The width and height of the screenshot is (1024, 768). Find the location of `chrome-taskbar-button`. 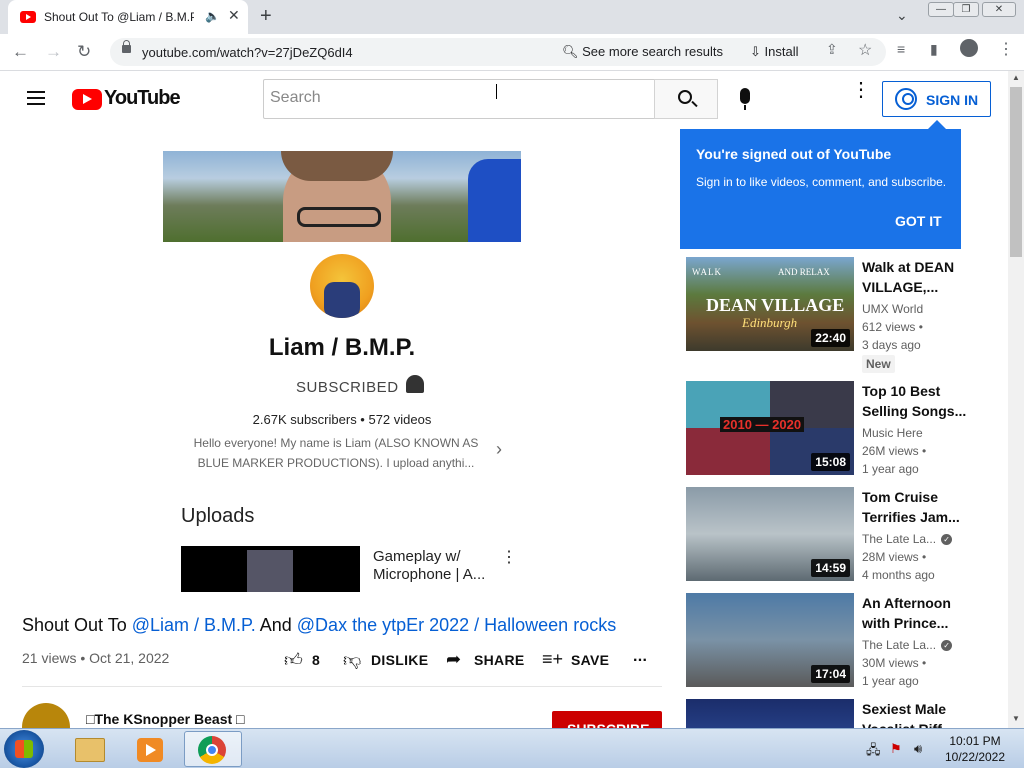

chrome-taskbar-button is located at coordinates (213, 749).